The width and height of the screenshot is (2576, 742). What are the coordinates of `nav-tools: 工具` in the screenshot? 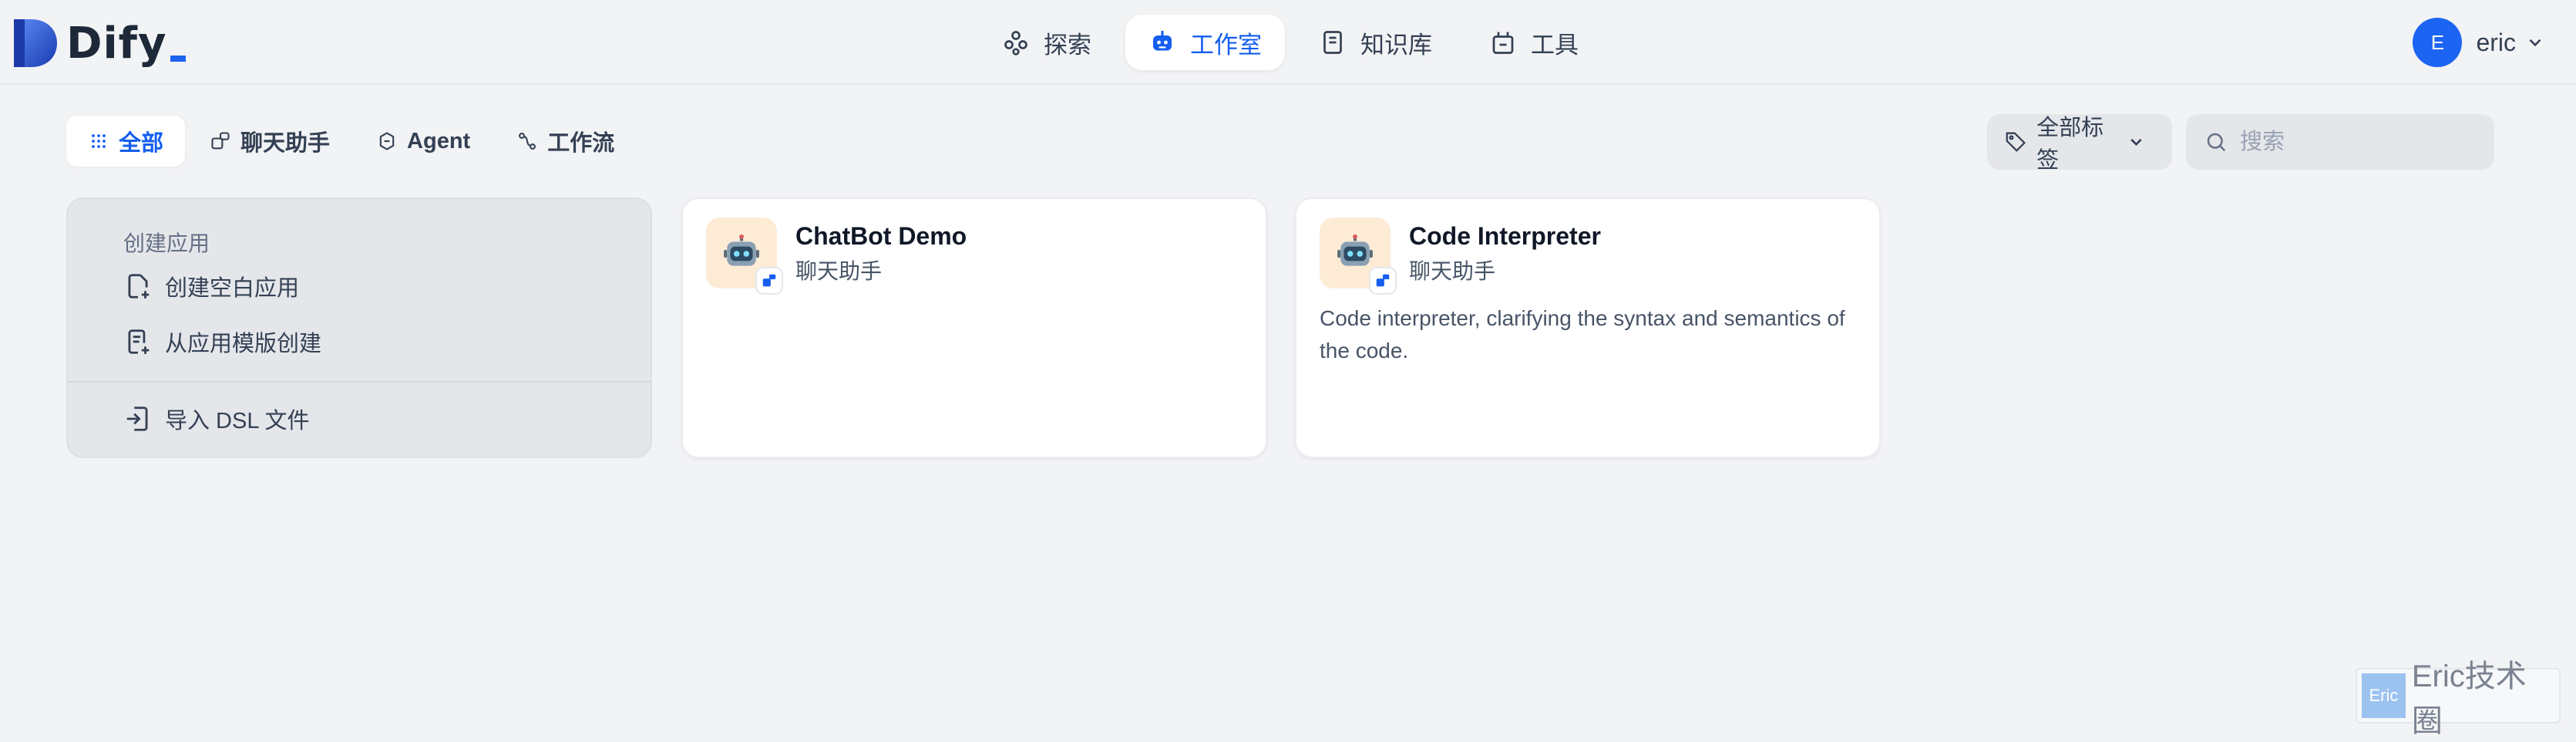 It's located at (1534, 42).